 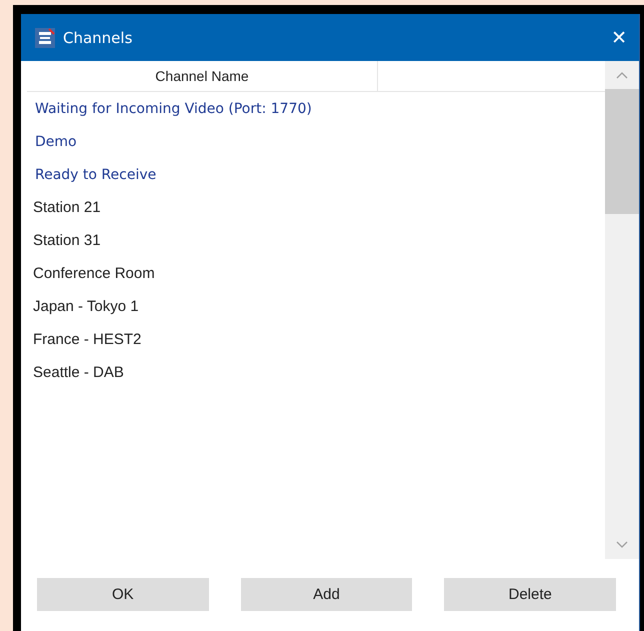 I want to click on channel-item: France - HEST2, so click(x=316, y=339).